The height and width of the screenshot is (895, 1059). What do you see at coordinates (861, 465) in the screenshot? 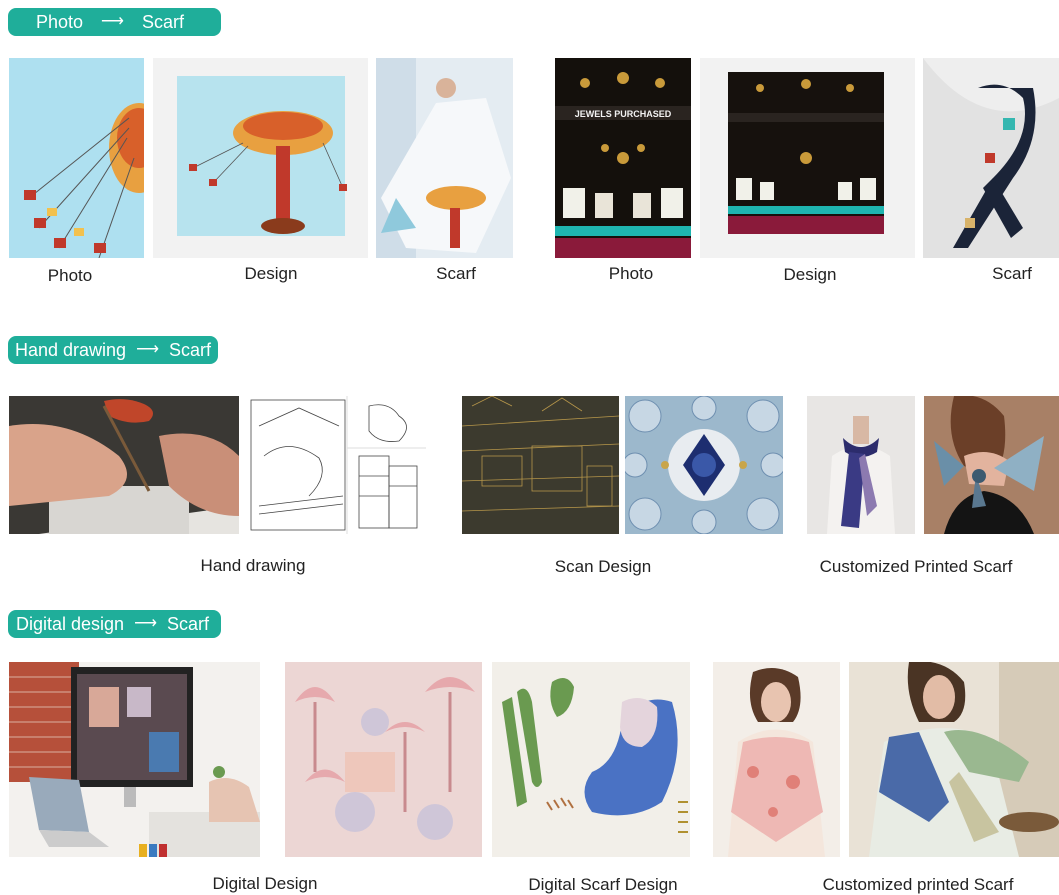
I see `model-purple-scarf` at bounding box center [861, 465].